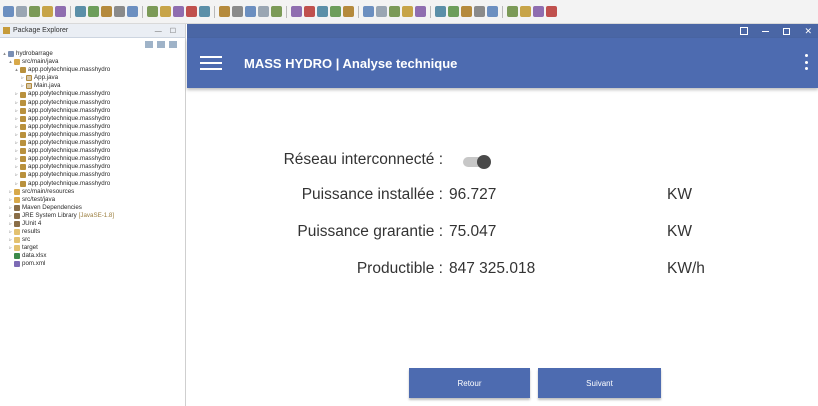 The width and height of the screenshot is (818, 406). What do you see at coordinates (161, 44) in the screenshot?
I see `link-editor-icon` at bounding box center [161, 44].